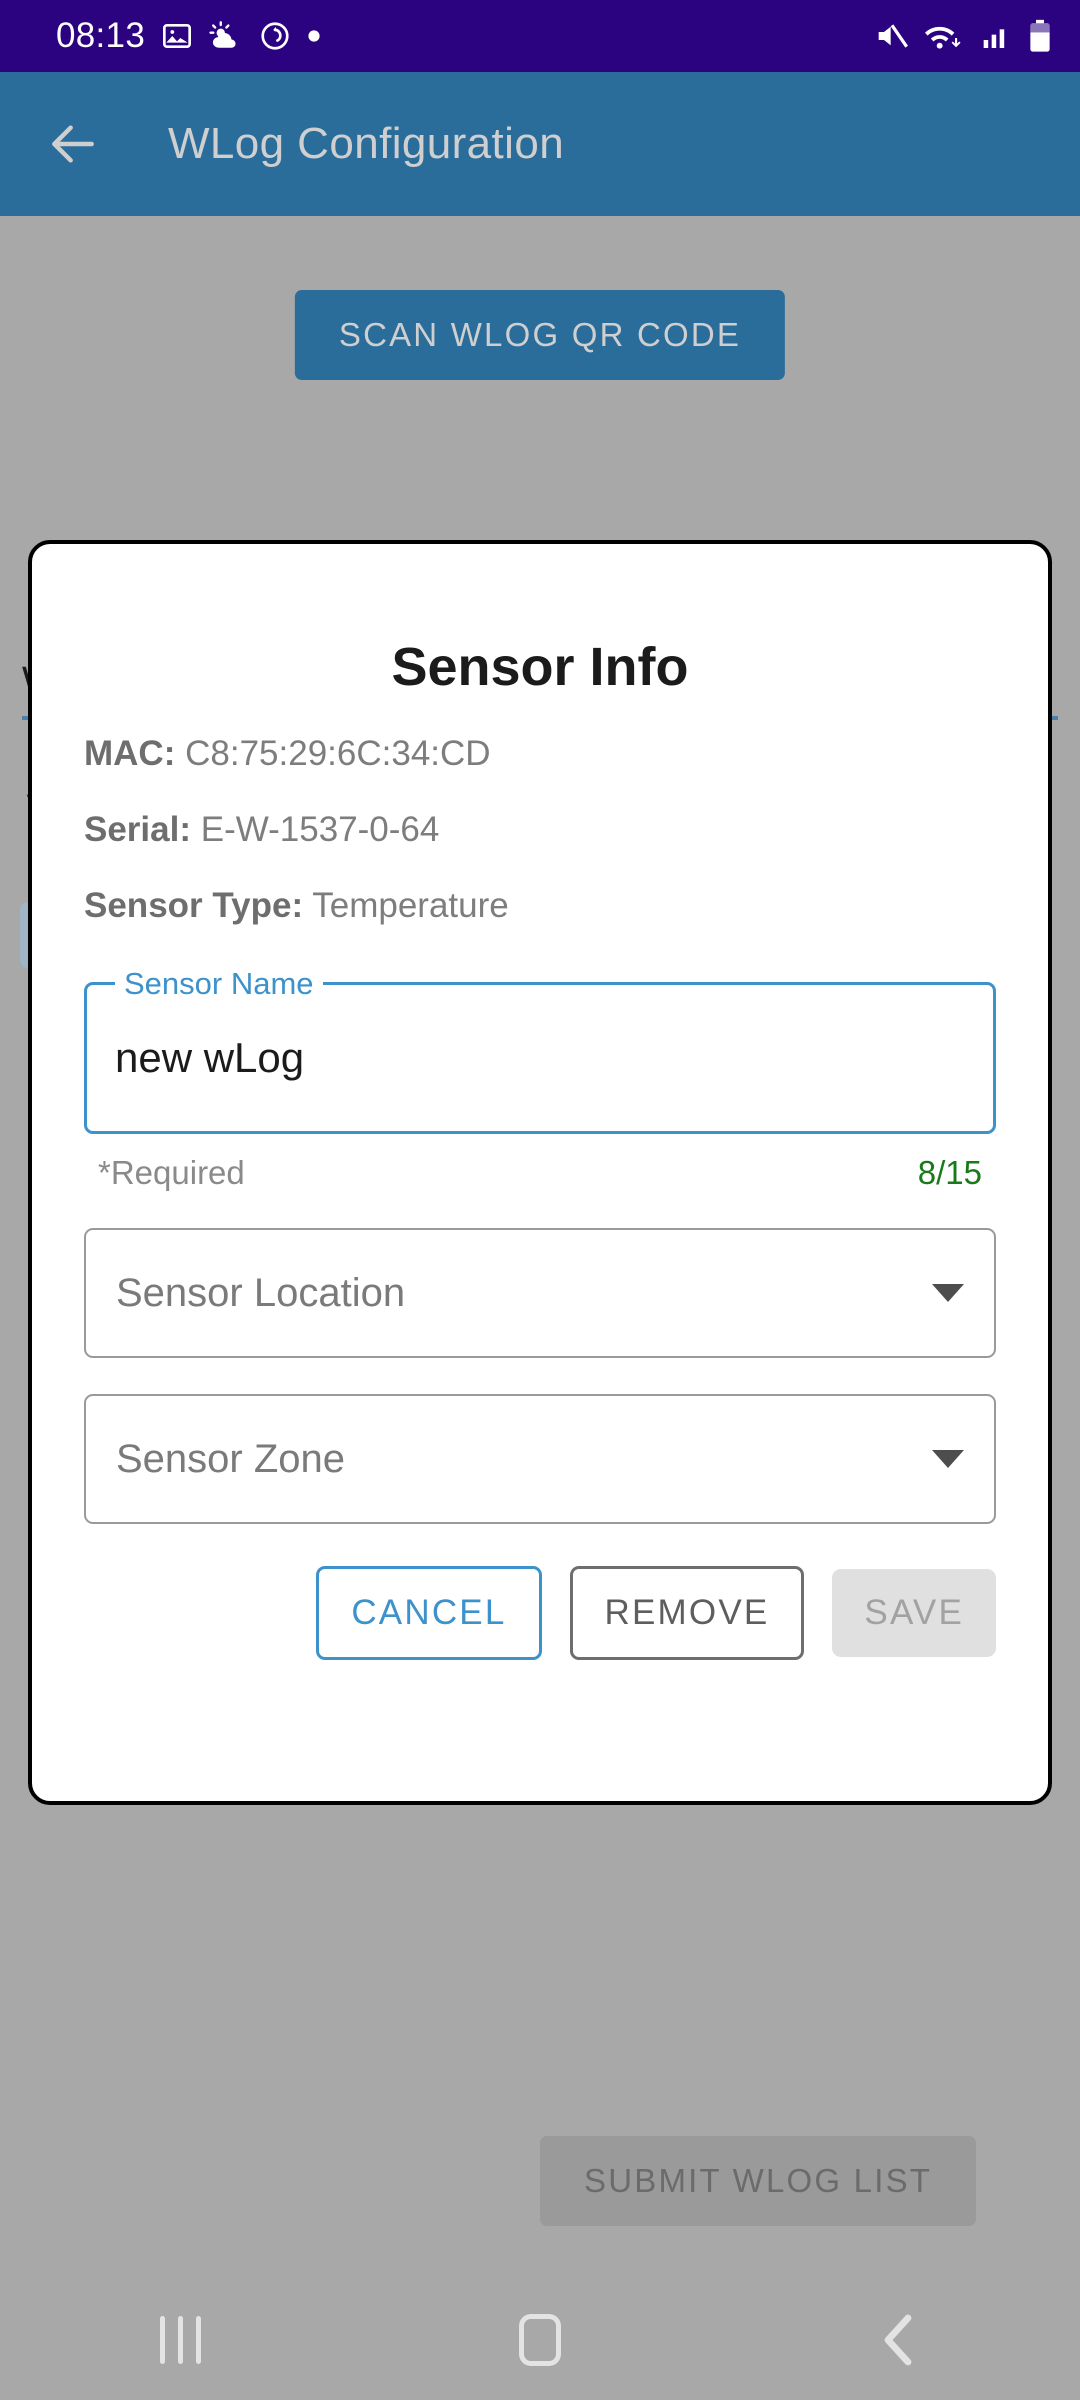 The image size is (1080, 2400). I want to click on sensor-name-helper-row: *Required 8/15, so click(540, 1173).